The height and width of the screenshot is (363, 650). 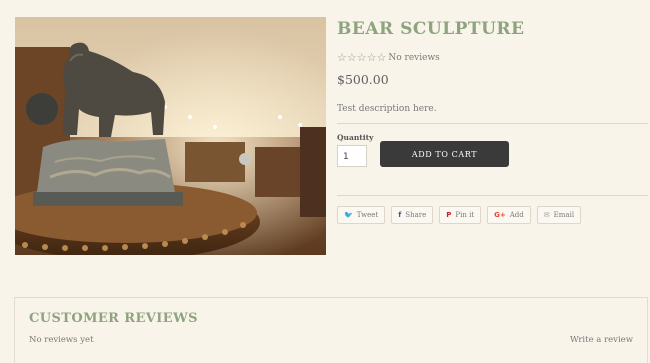 What do you see at coordinates (348, 215) in the screenshot?
I see `twitter-icon: 🐦` at bounding box center [348, 215].